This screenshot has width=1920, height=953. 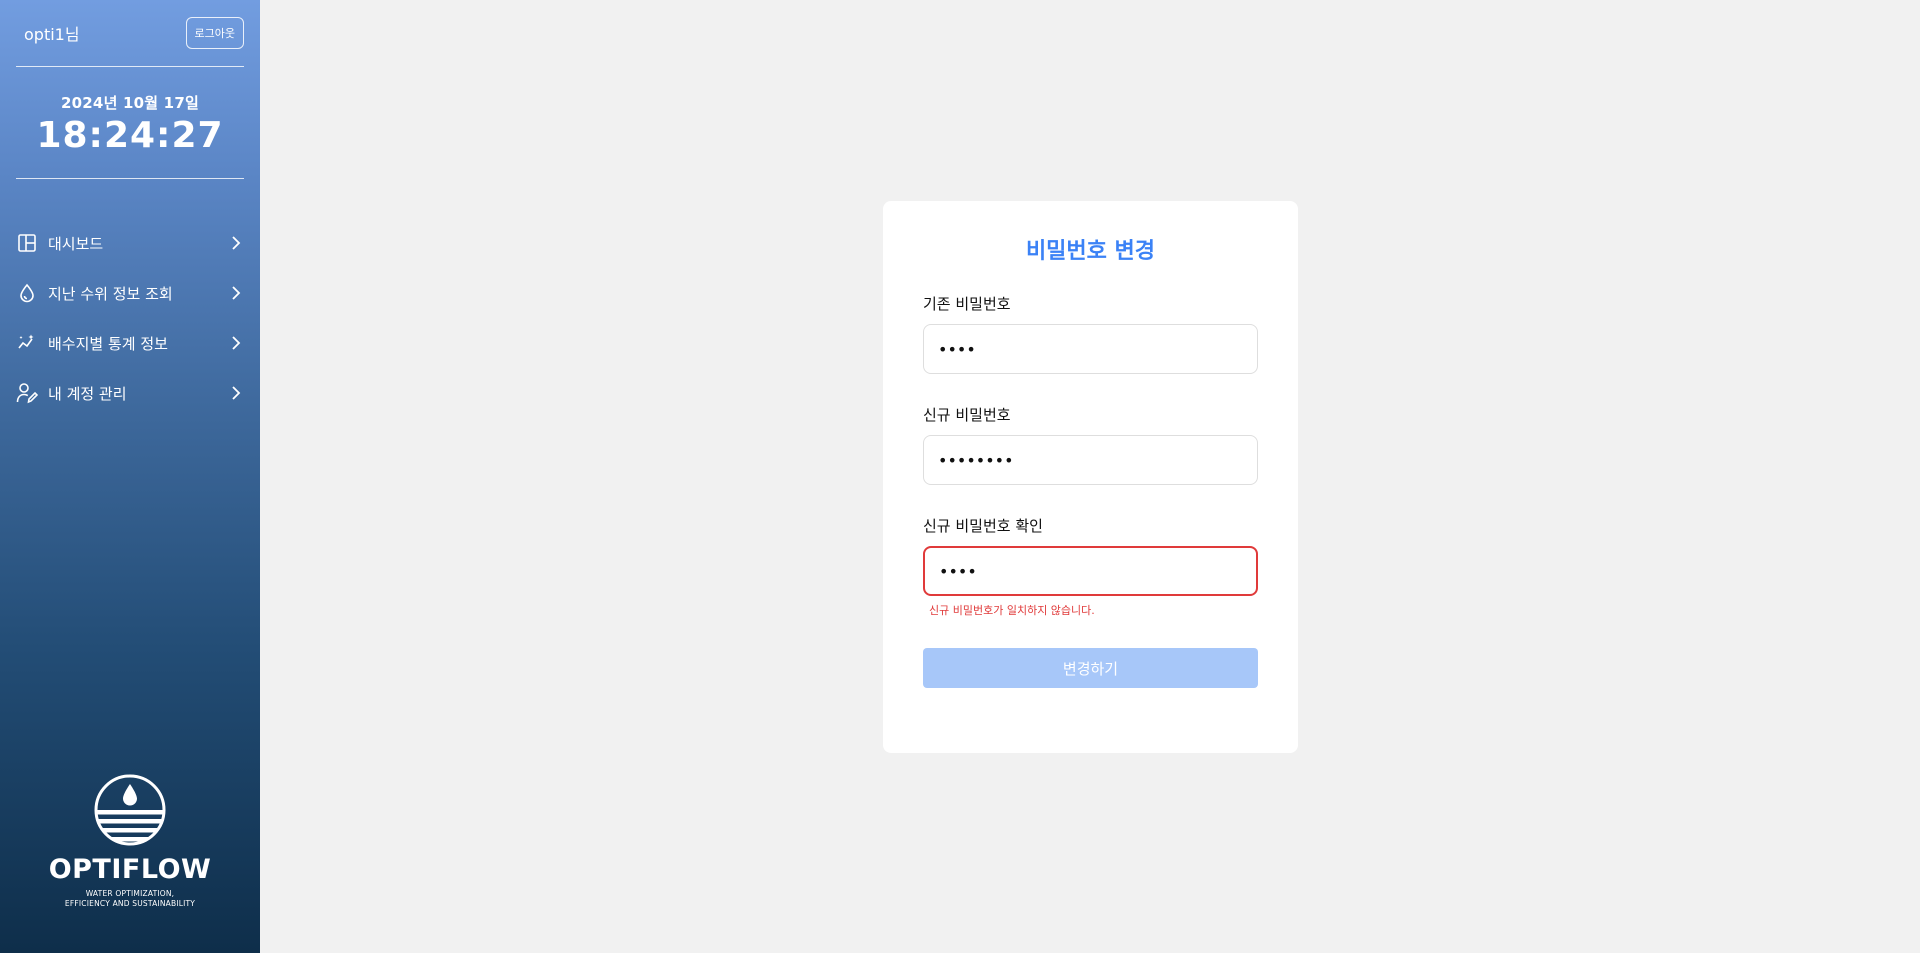 I want to click on error-message: 신규 비밀번호가 일치하지 않습니다., so click(x=1012, y=610).